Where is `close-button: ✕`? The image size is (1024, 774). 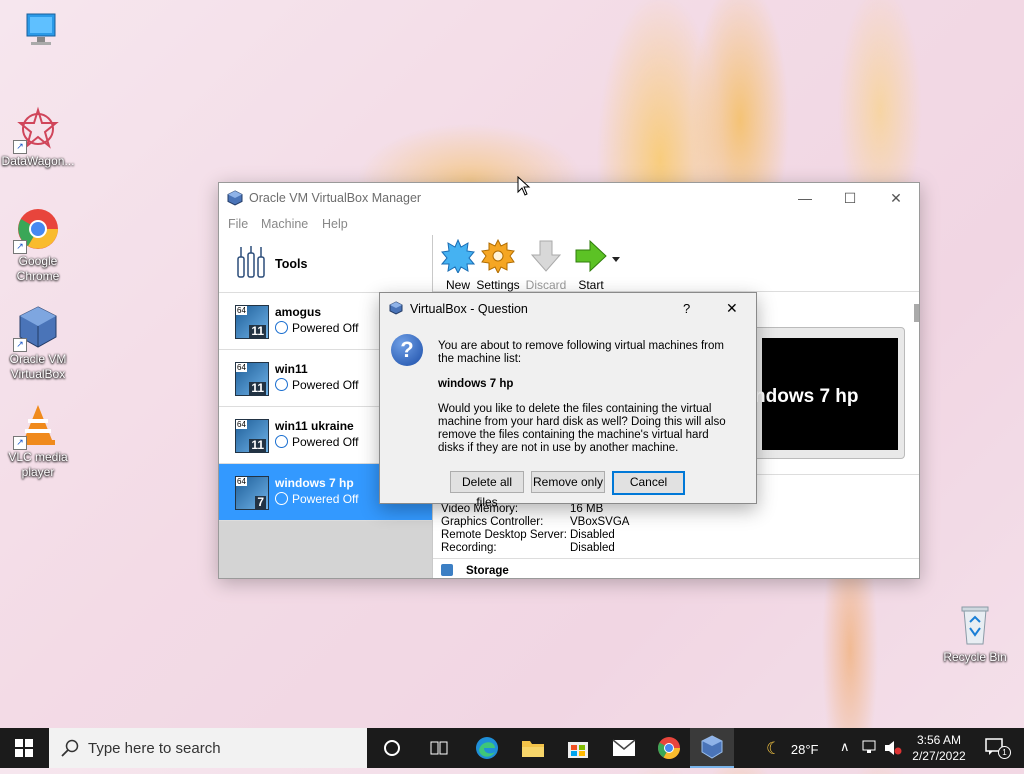 close-button: ✕ is located at coordinates (896, 198).